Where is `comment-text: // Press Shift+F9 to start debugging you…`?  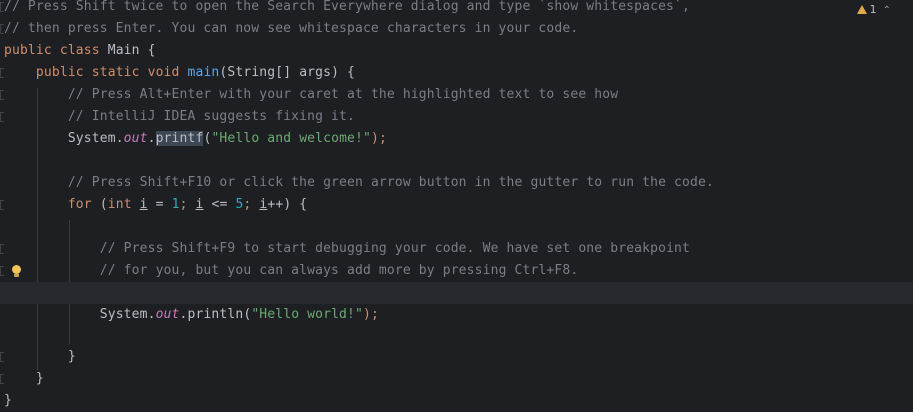 comment-text: // Press Shift+F9 to start debugging you… is located at coordinates (395, 248).